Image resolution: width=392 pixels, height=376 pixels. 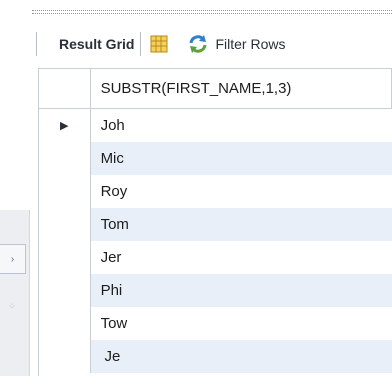 I want to click on table-row: ▶ Joh, so click(x=215, y=125).